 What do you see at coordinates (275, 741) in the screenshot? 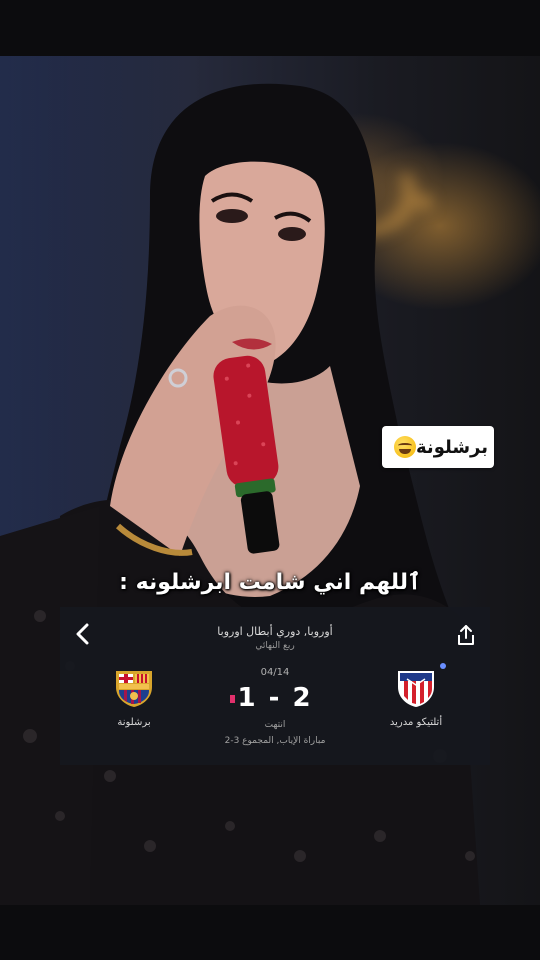
I see `aggregate-info: مباراة الإياب, المجموع 3-2` at bounding box center [275, 741].